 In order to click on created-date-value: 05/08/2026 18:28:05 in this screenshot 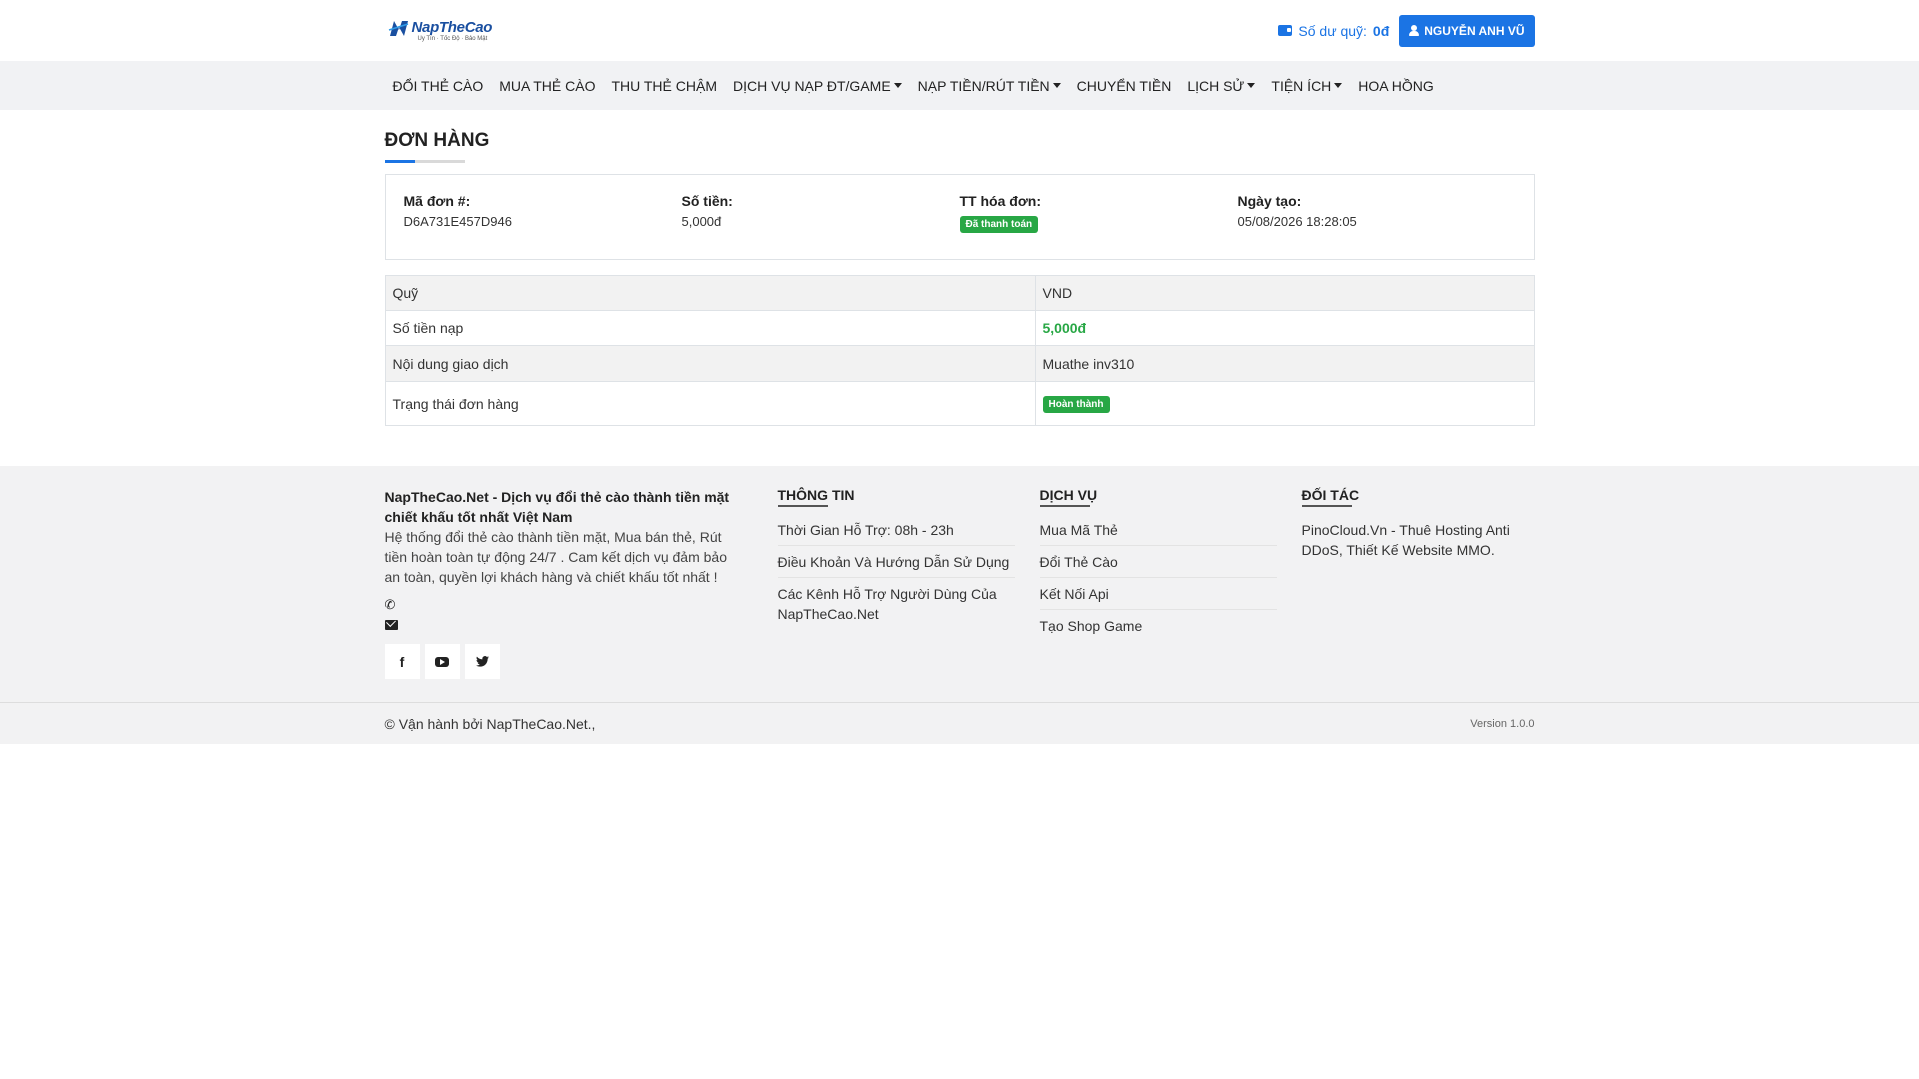, I will do `click(1297, 221)`.